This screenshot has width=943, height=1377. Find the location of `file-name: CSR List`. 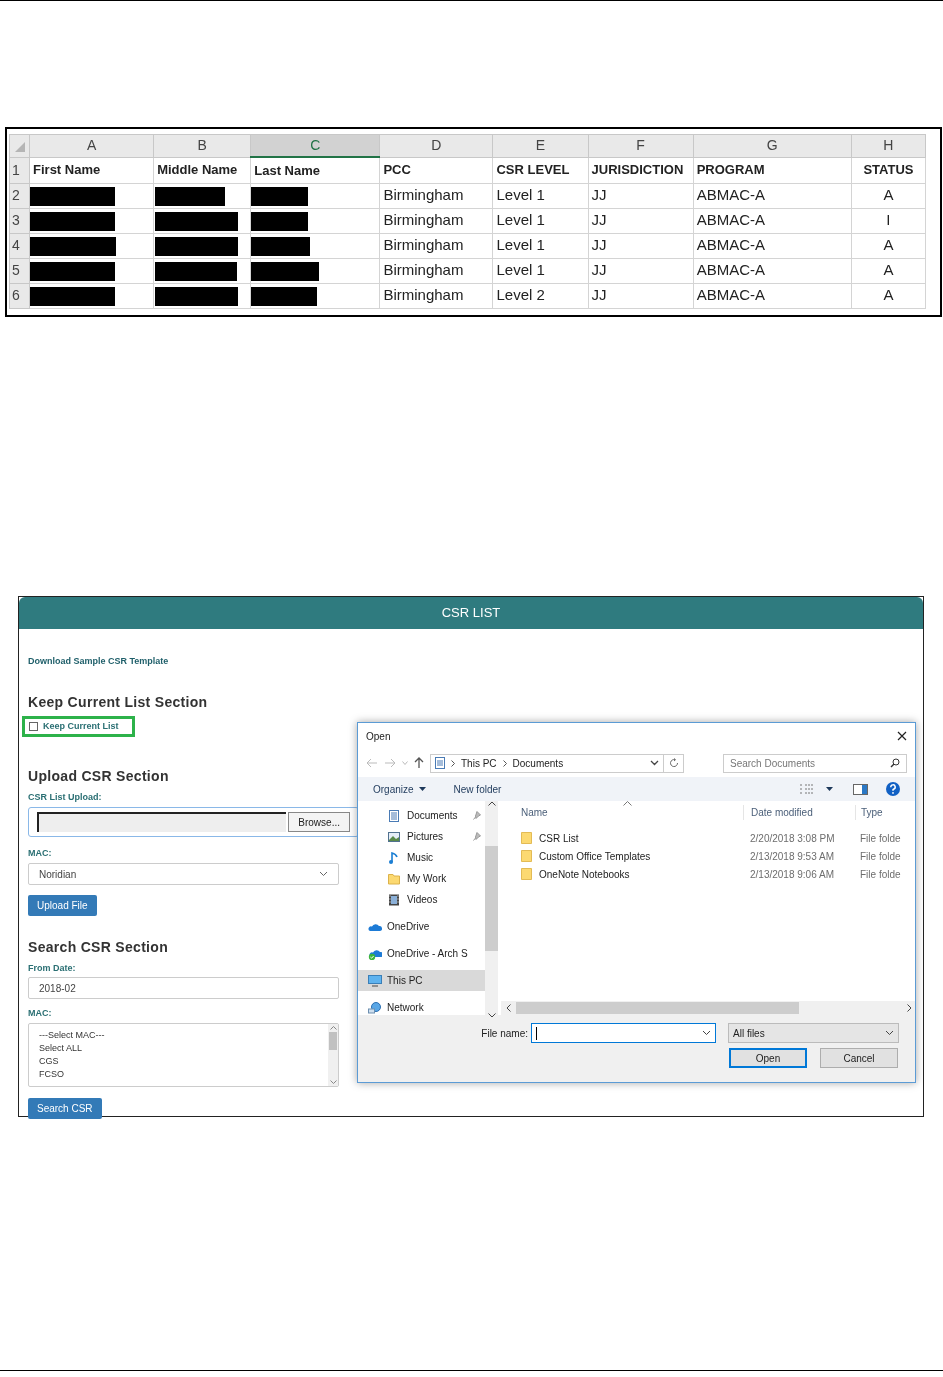

file-name: CSR List is located at coordinates (559, 838).